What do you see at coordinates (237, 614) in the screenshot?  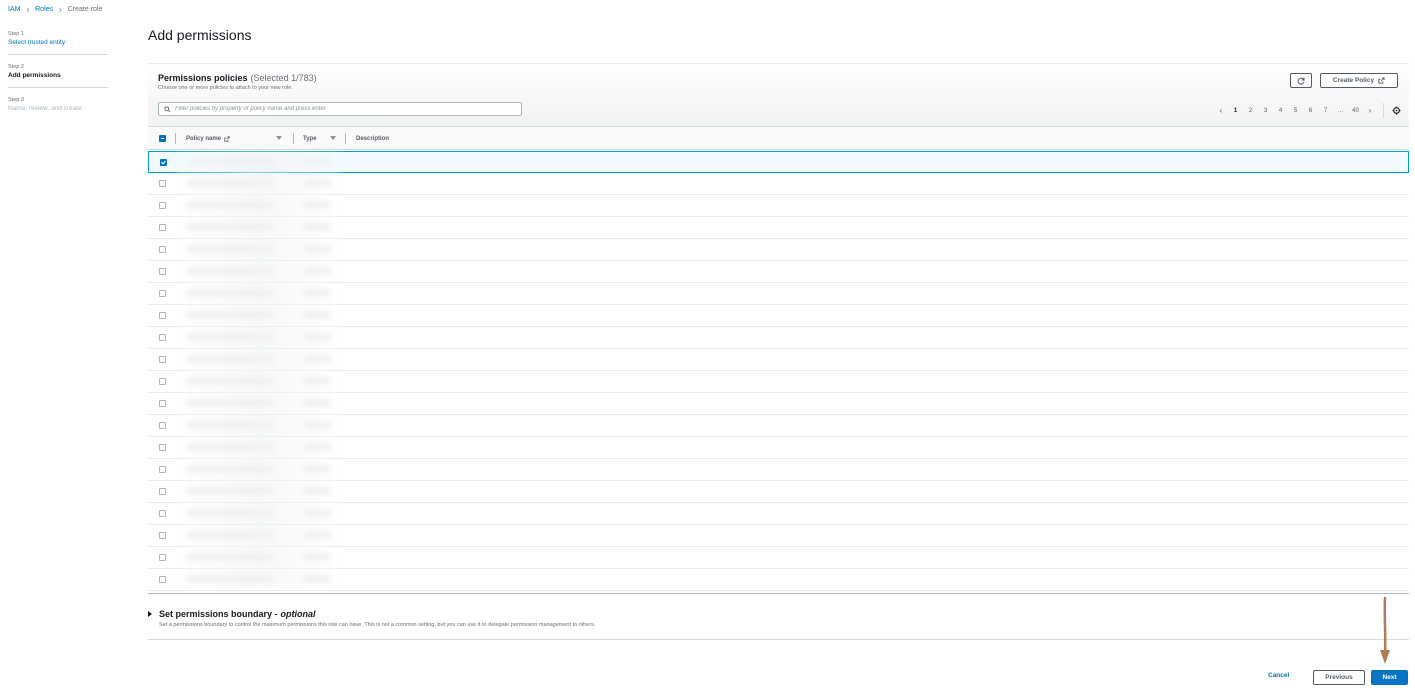 I see `boundary-title: Set permissions boundary - optional` at bounding box center [237, 614].